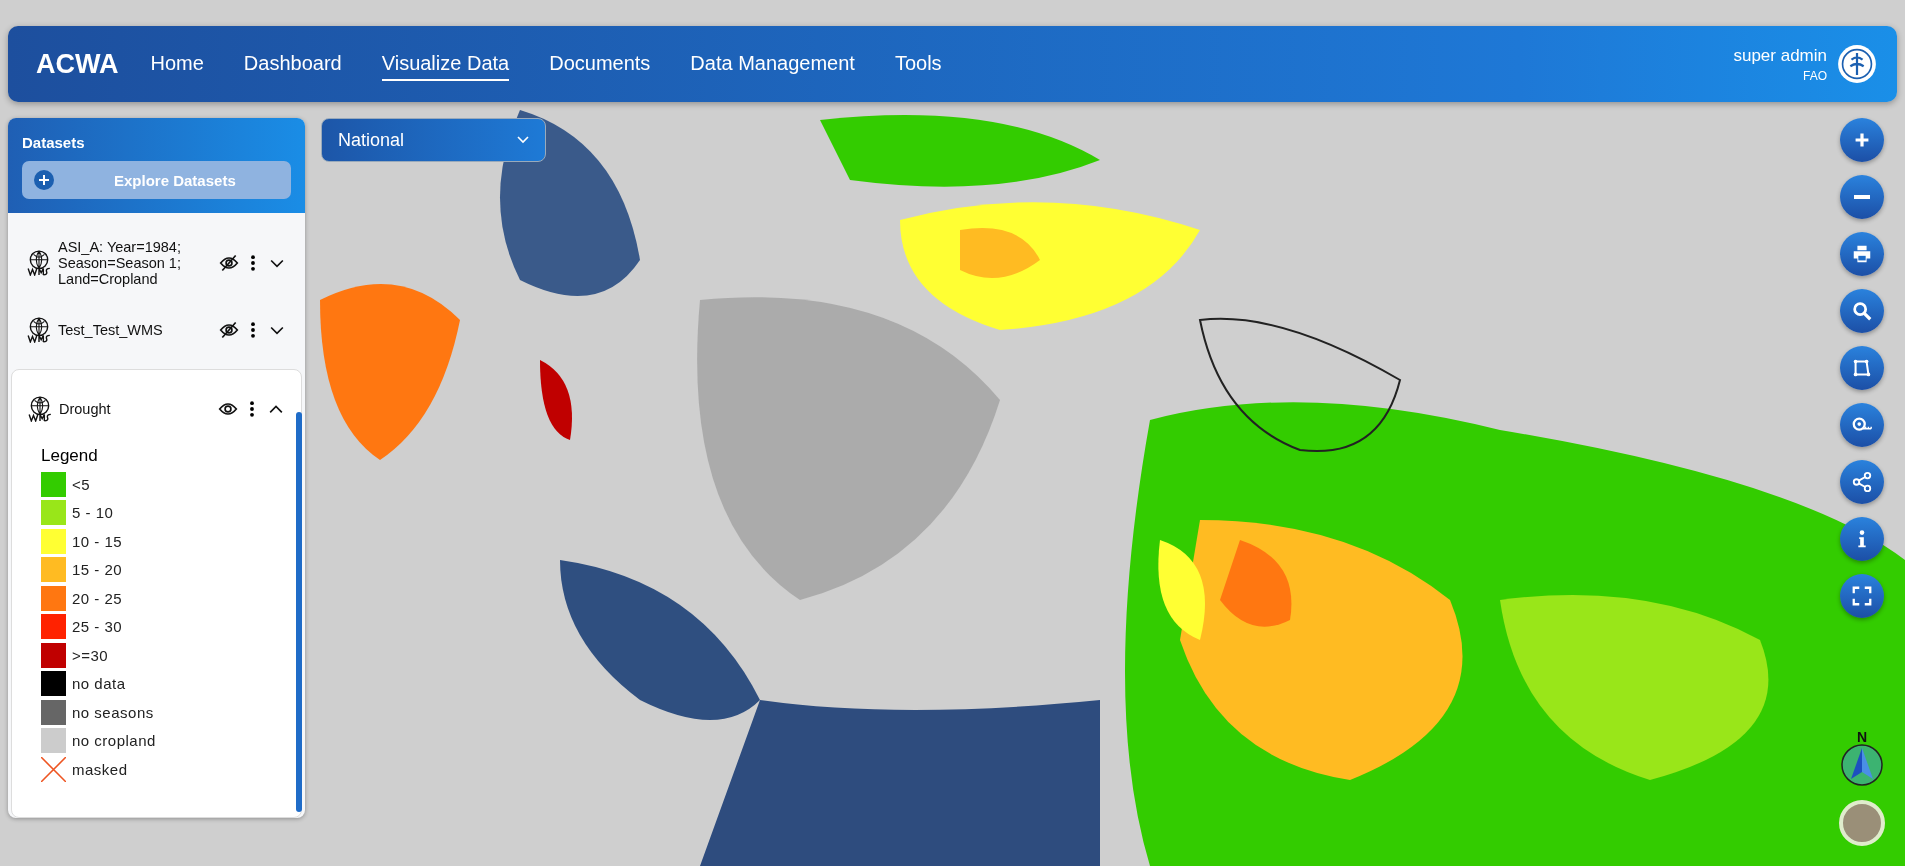 The image size is (1905, 866). What do you see at coordinates (445, 64) in the screenshot?
I see `nav-link: Visualize Data` at bounding box center [445, 64].